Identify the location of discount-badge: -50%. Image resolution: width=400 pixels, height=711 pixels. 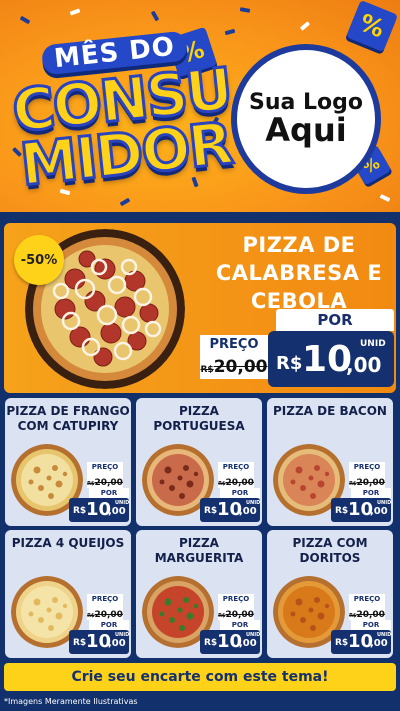
(39, 260).